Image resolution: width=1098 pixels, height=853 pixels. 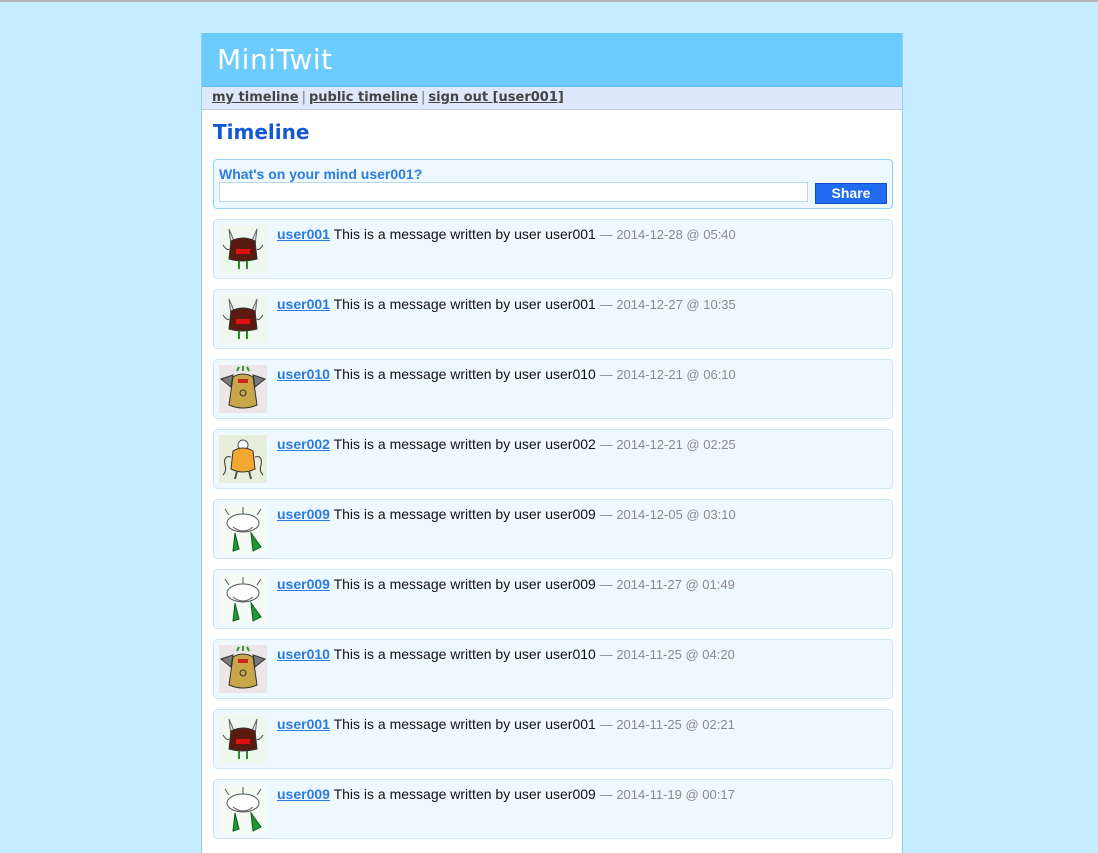 What do you see at coordinates (667, 304) in the screenshot?
I see `message-timestamp: — 2014-12-27 @ 10:35` at bounding box center [667, 304].